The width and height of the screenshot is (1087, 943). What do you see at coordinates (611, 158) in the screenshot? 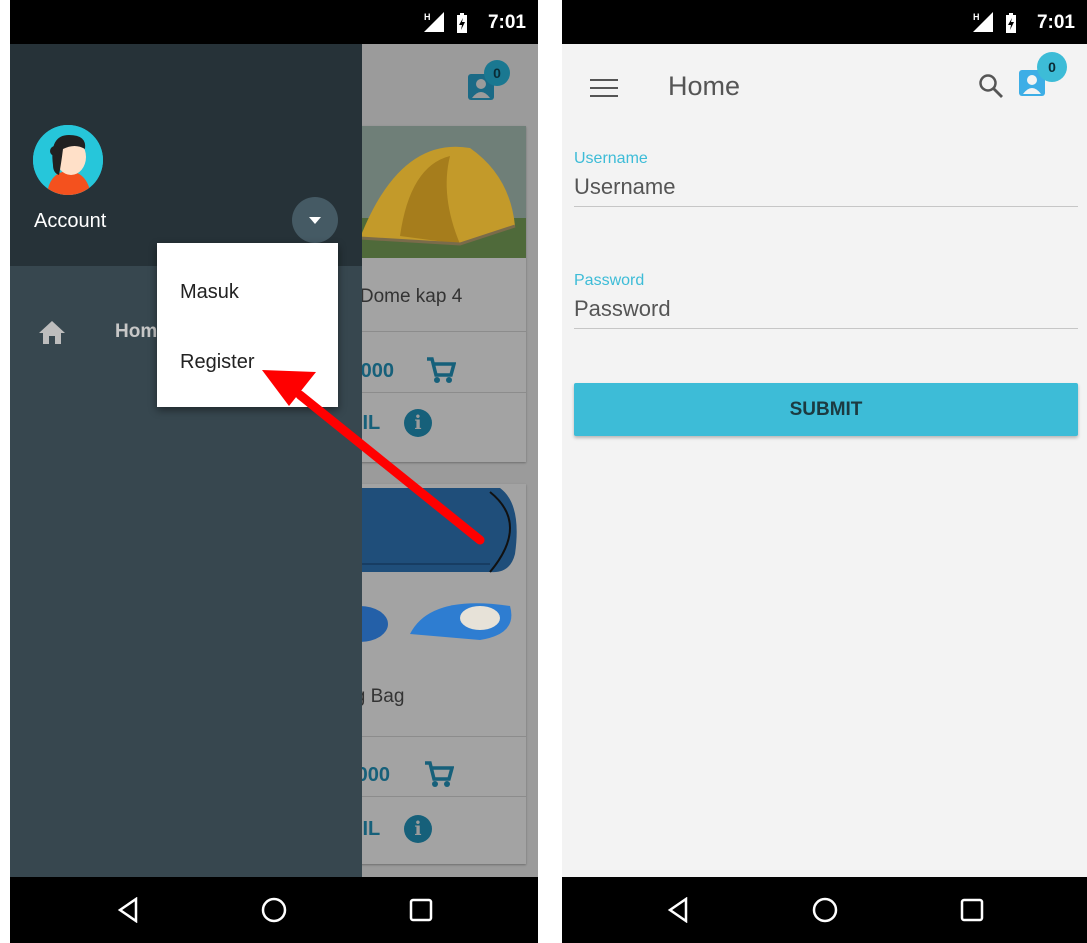
I see `username-label: Username` at bounding box center [611, 158].